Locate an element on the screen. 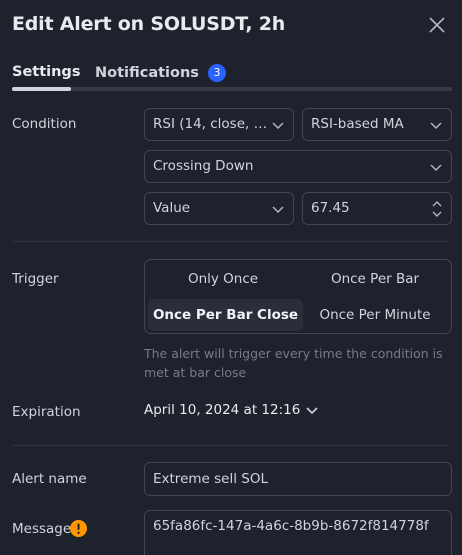 The width and height of the screenshot is (462, 555). warning-icon is located at coordinates (78, 528).